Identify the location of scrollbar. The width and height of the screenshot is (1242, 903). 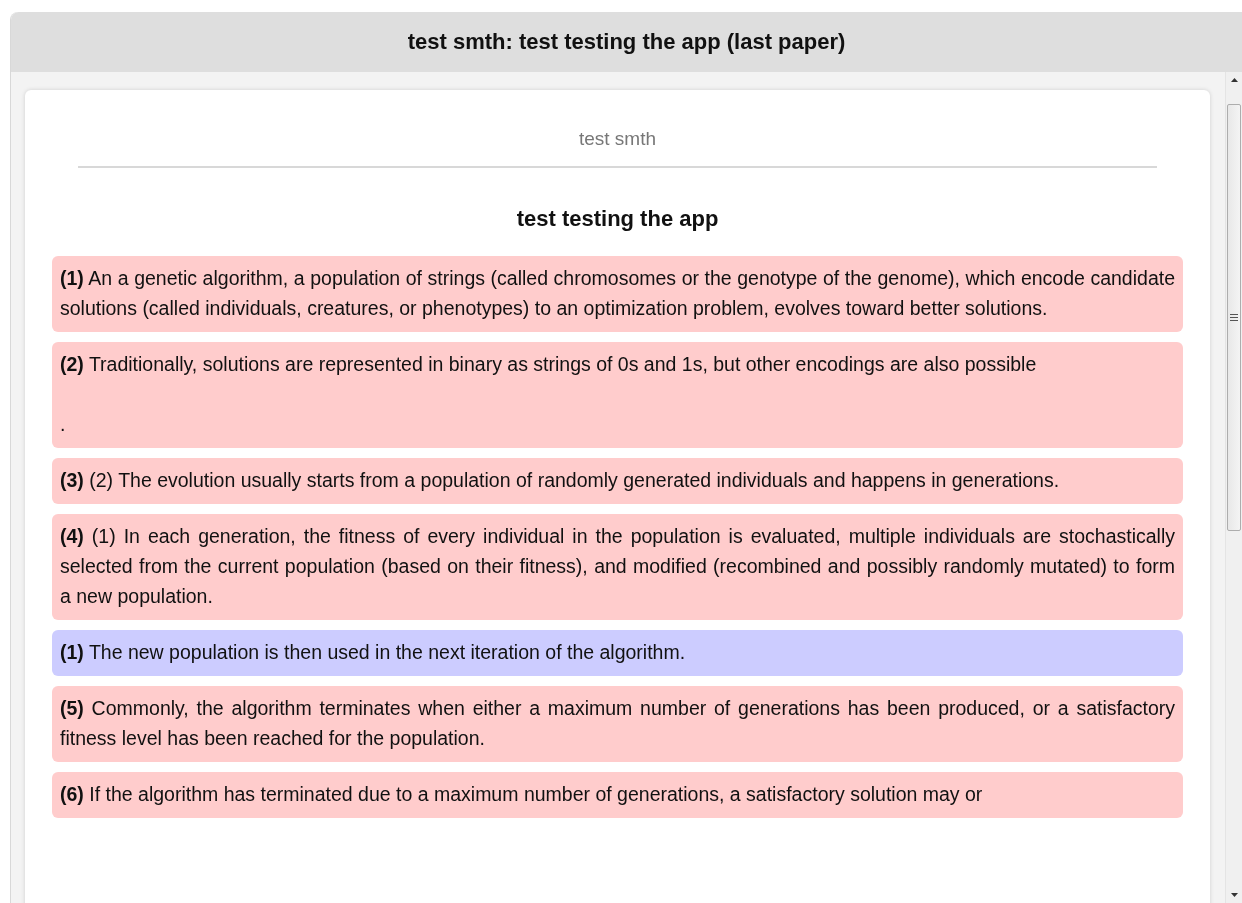
(1233, 487).